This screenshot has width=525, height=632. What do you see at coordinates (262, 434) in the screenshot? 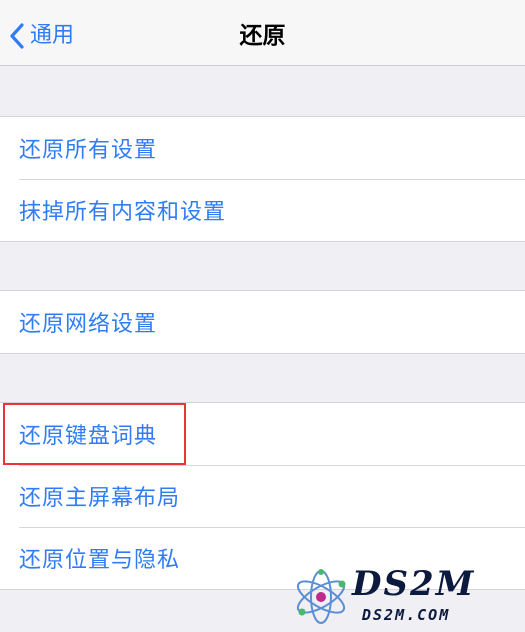
I see `reset-keyboard-dictionary-row: 还原键盘词典` at bounding box center [262, 434].